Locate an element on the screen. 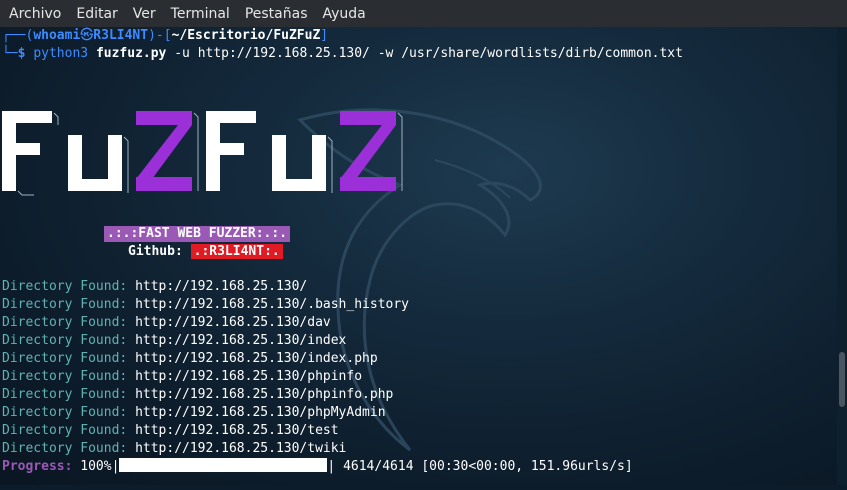  menu-archivo: Archivo is located at coordinates (35, 14).